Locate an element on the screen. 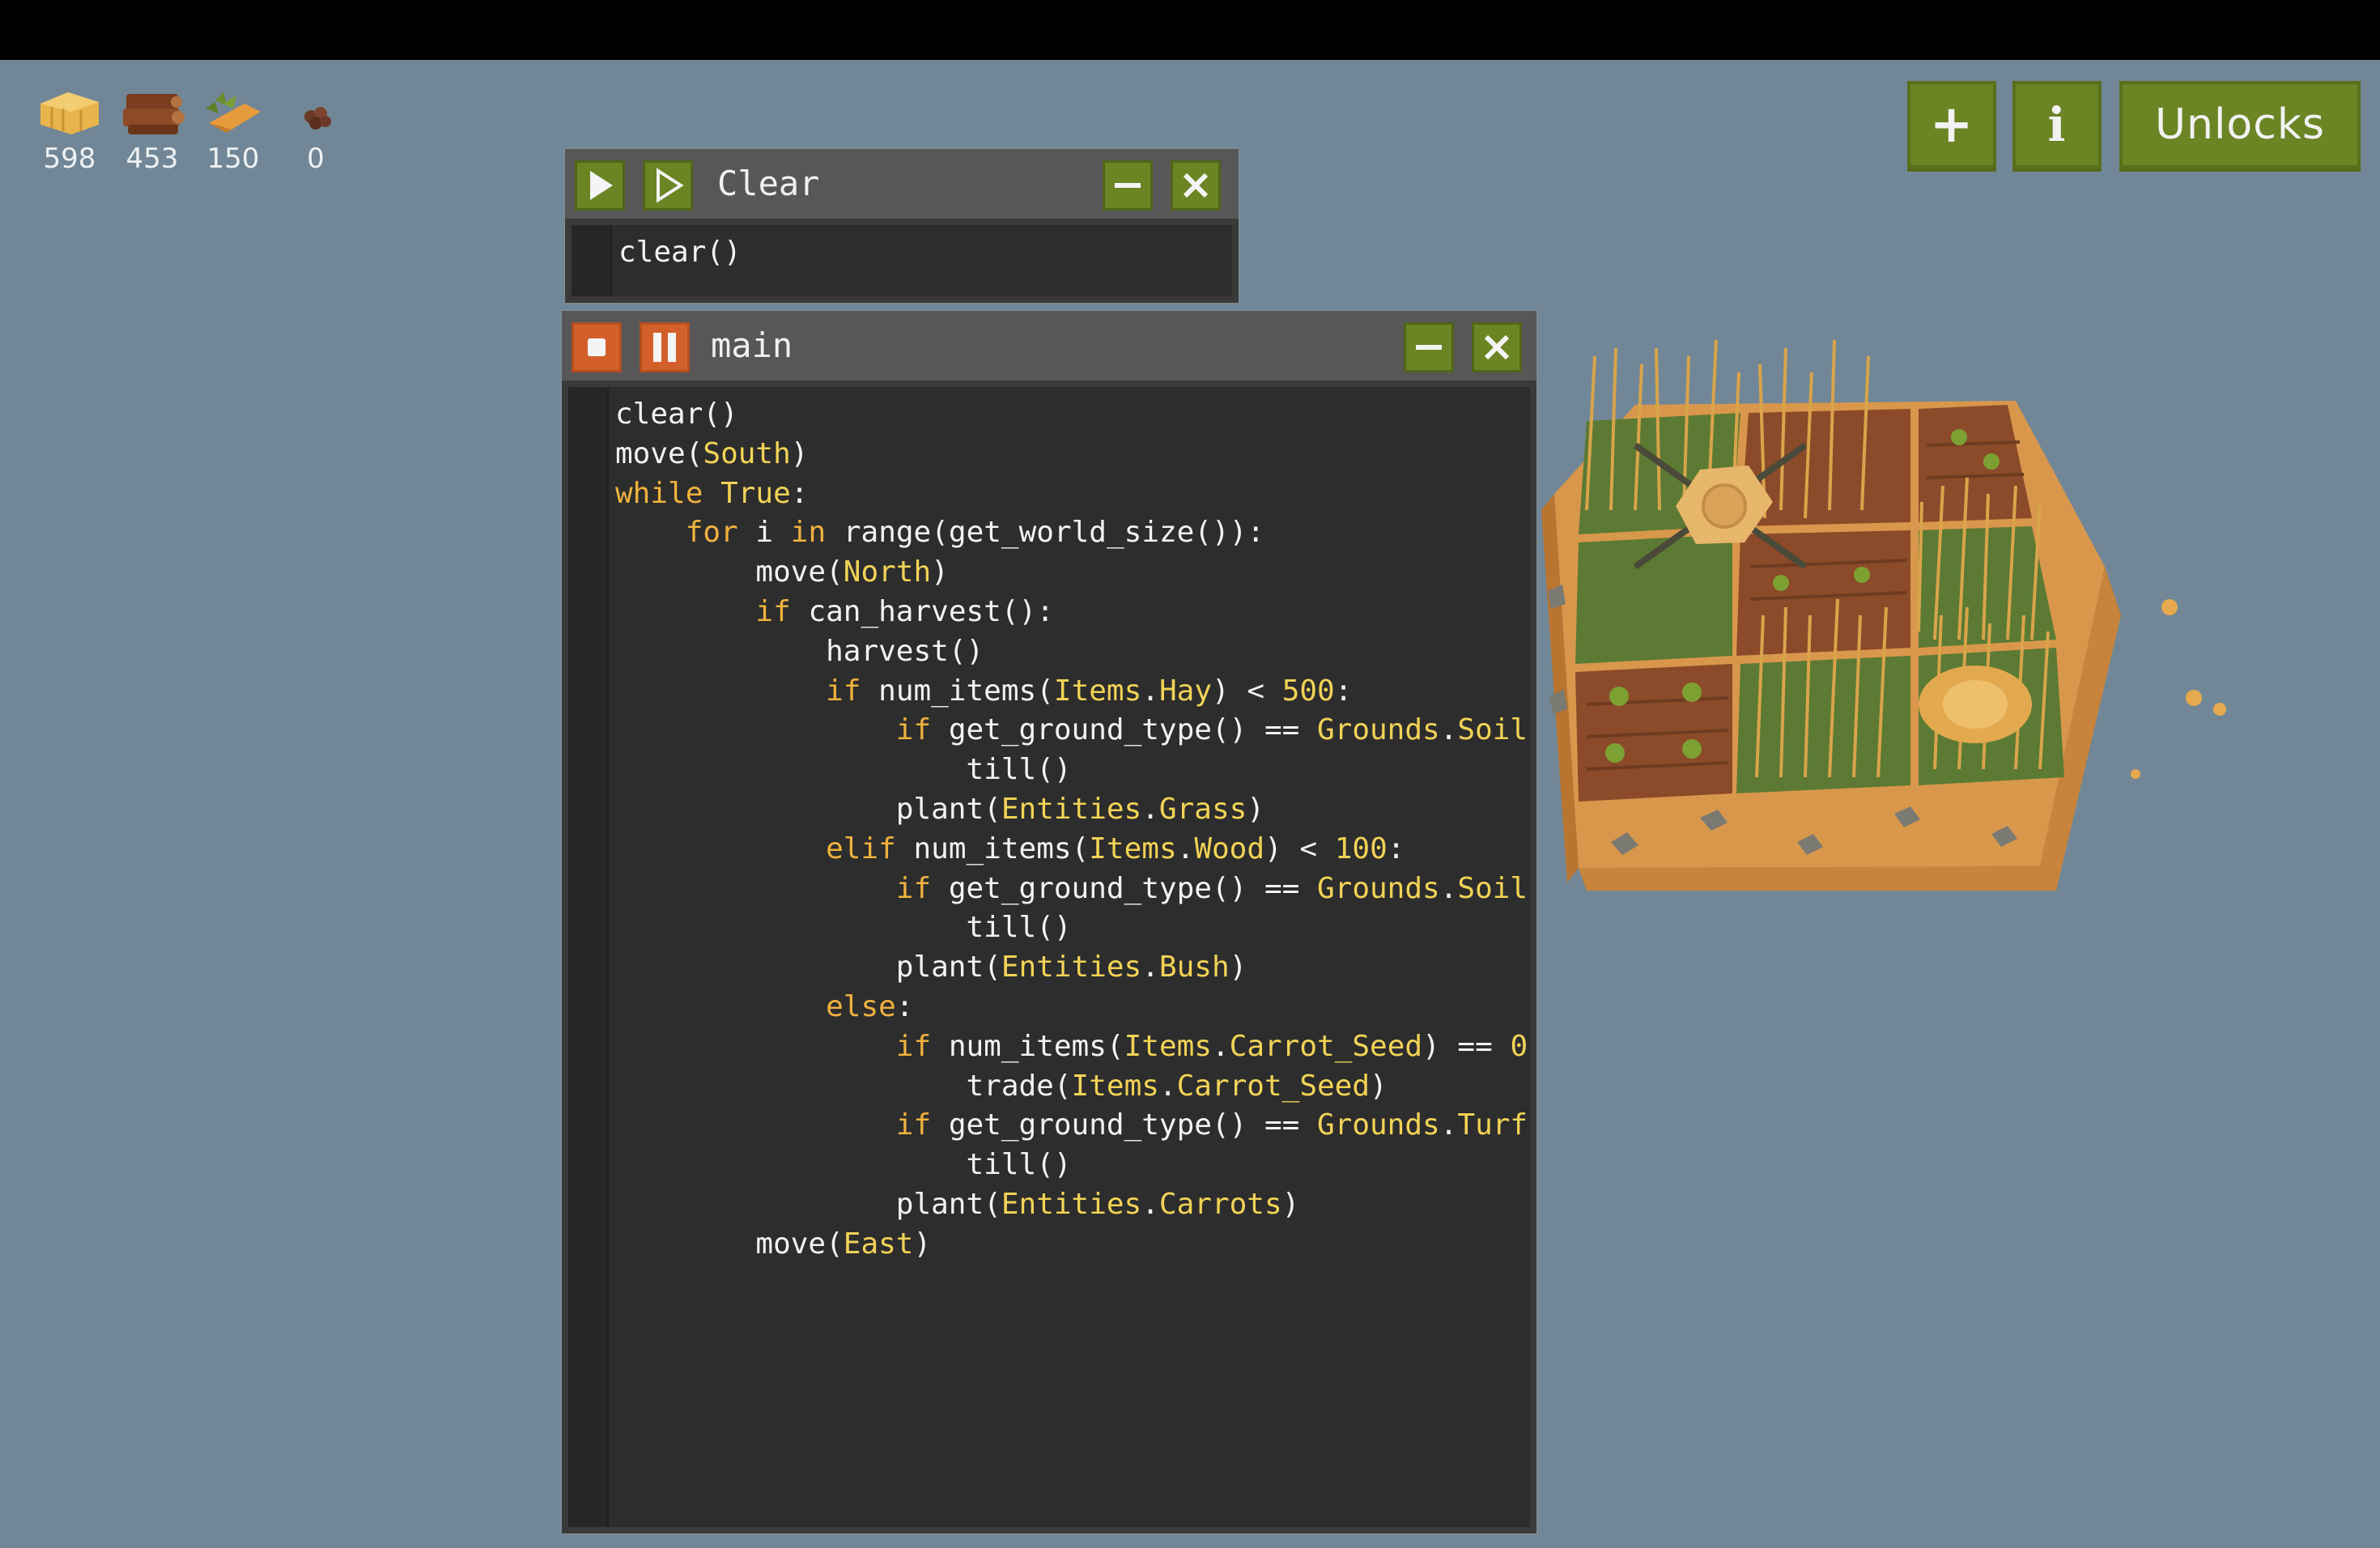 The image size is (2380, 1548). clear-code-window: Clear clear() is located at coordinates (902, 226).